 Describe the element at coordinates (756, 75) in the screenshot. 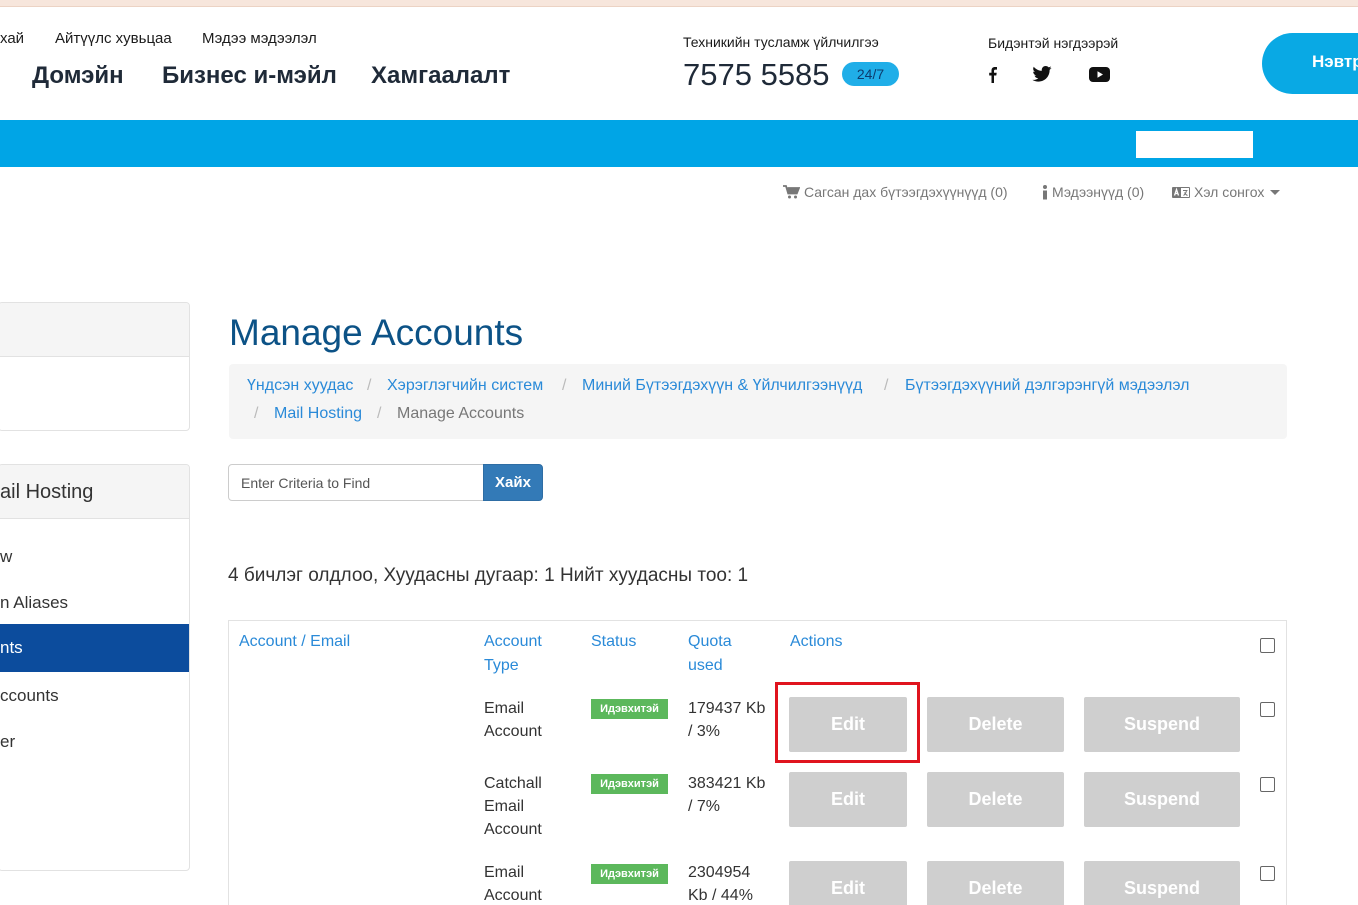

I see `support-phone: 7575 5585` at that location.